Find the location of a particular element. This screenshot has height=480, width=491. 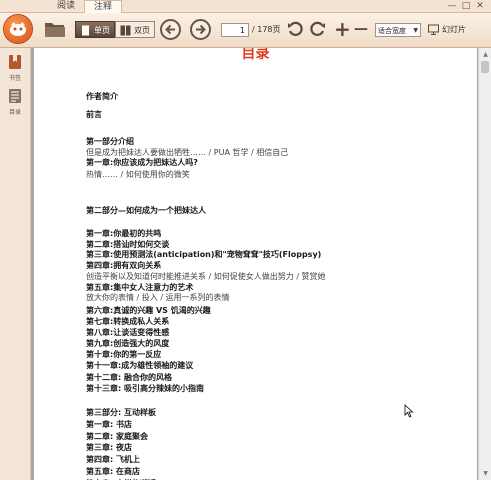

toc-entry: 第四章: 飞机上 is located at coordinates (113, 459).